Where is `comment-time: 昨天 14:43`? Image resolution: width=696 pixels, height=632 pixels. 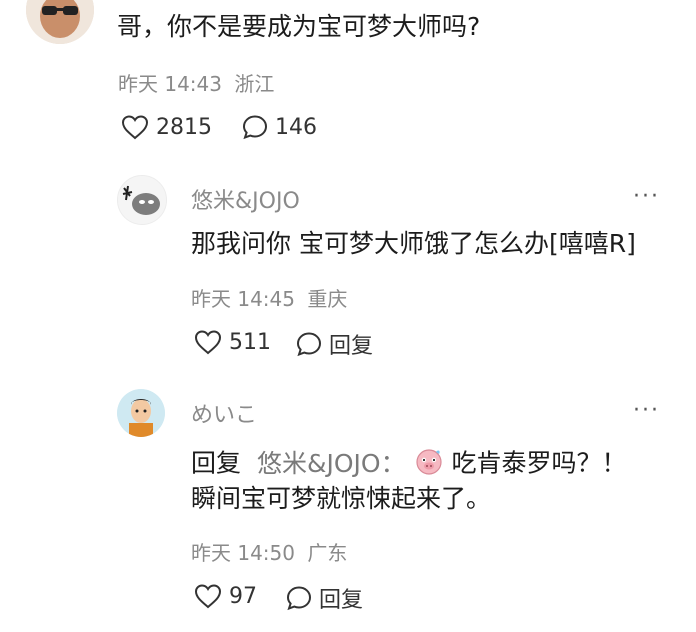 comment-time: 昨天 14:43 is located at coordinates (170, 84).